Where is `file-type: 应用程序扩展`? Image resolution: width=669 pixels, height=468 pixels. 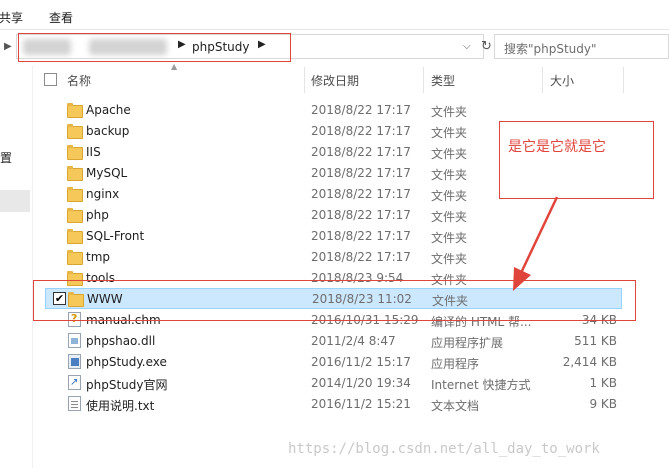
file-type: 应用程序扩展 is located at coordinates (467, 343).